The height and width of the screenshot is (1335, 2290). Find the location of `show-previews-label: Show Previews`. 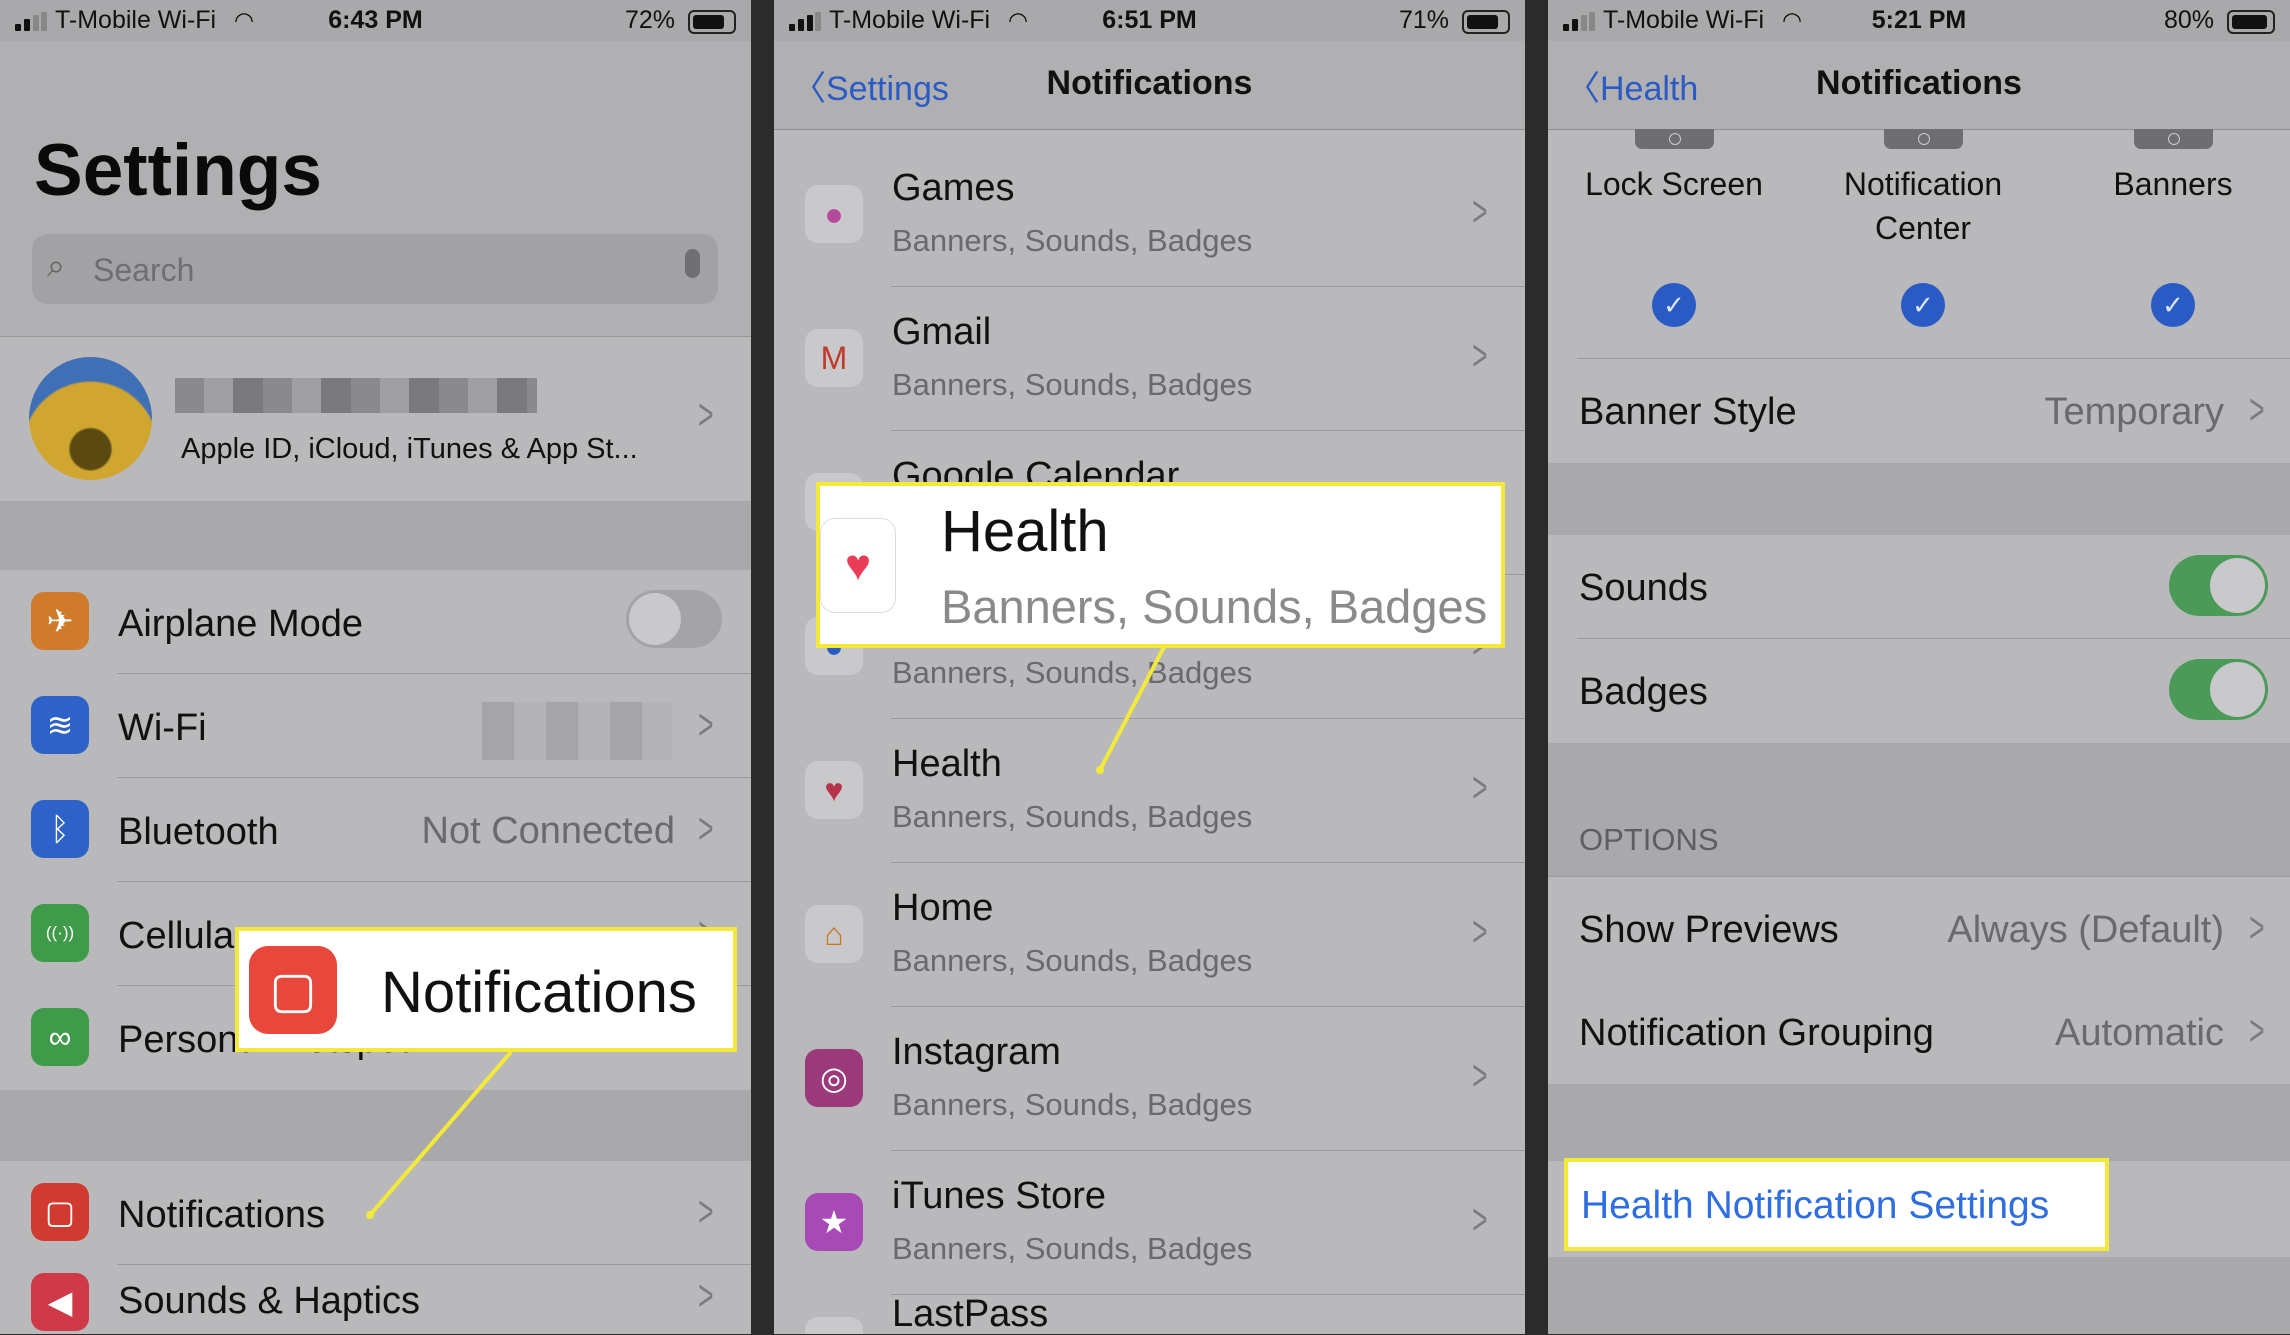

show-previews-label: Show Previews is located at coordinates (1709, 930).